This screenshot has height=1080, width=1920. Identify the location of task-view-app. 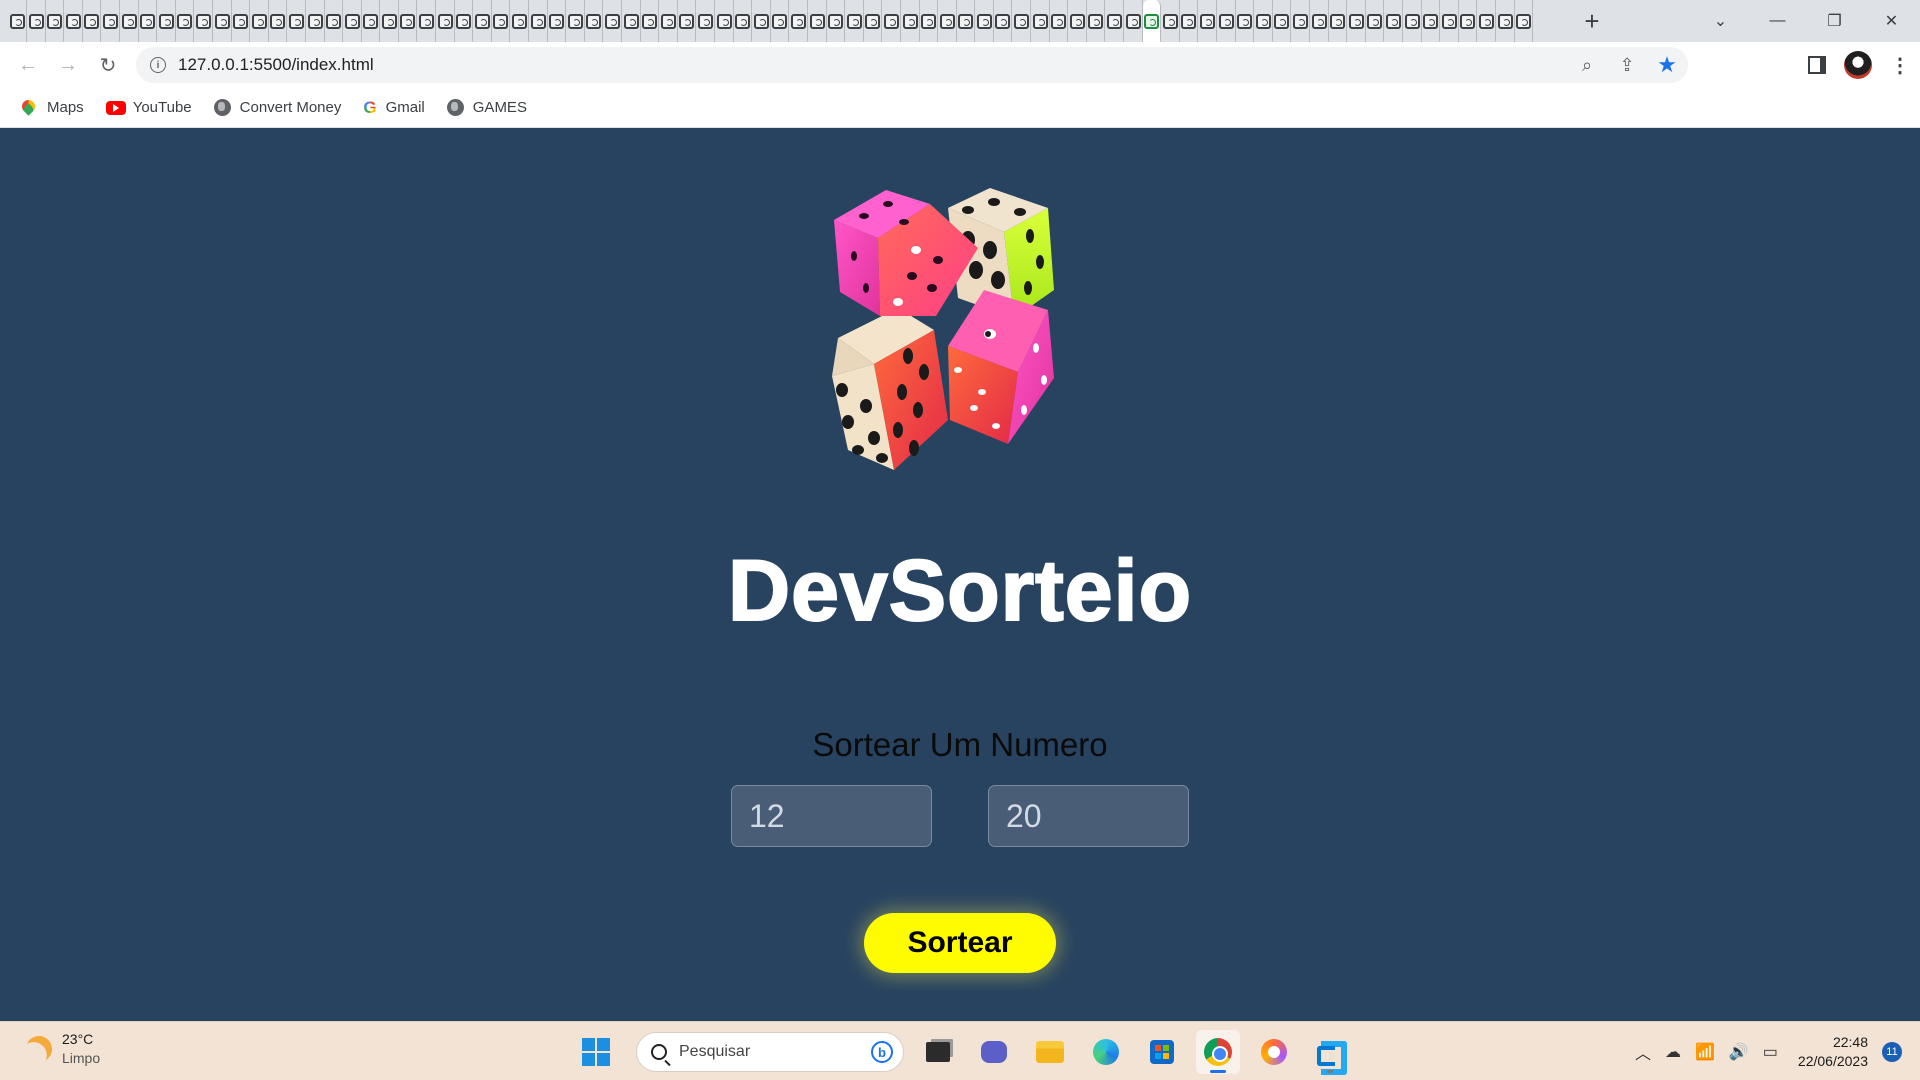
(938, 1052).